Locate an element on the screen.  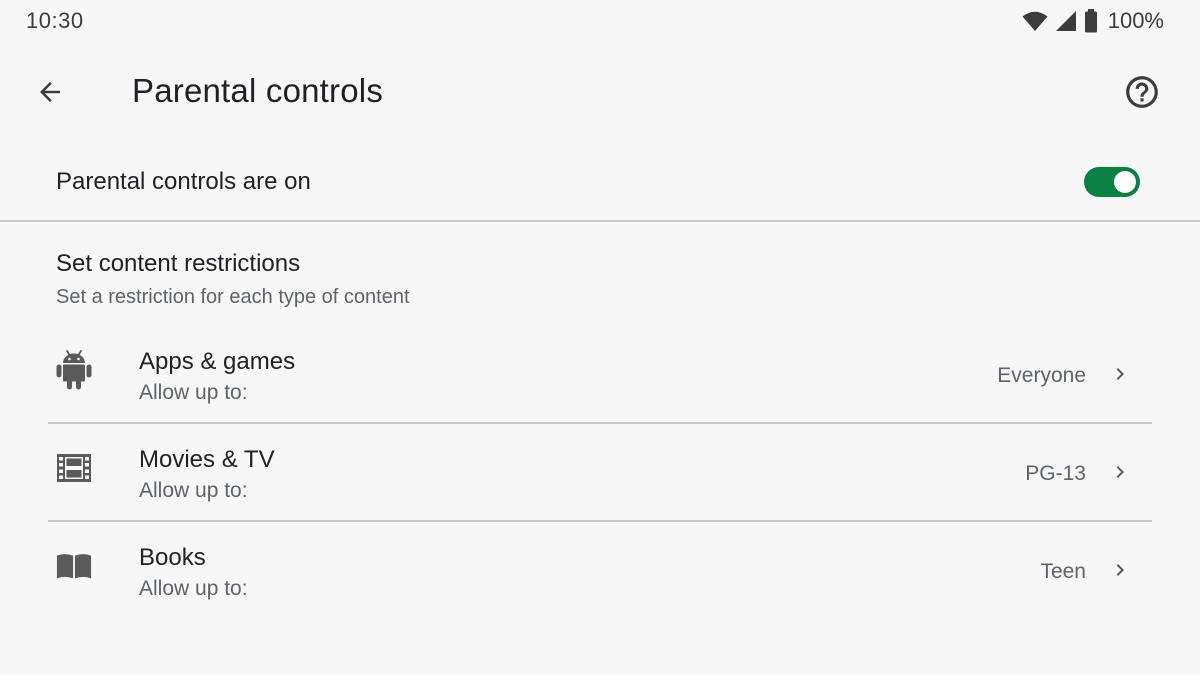
signal-icon is located at coordinates (1066, 21).